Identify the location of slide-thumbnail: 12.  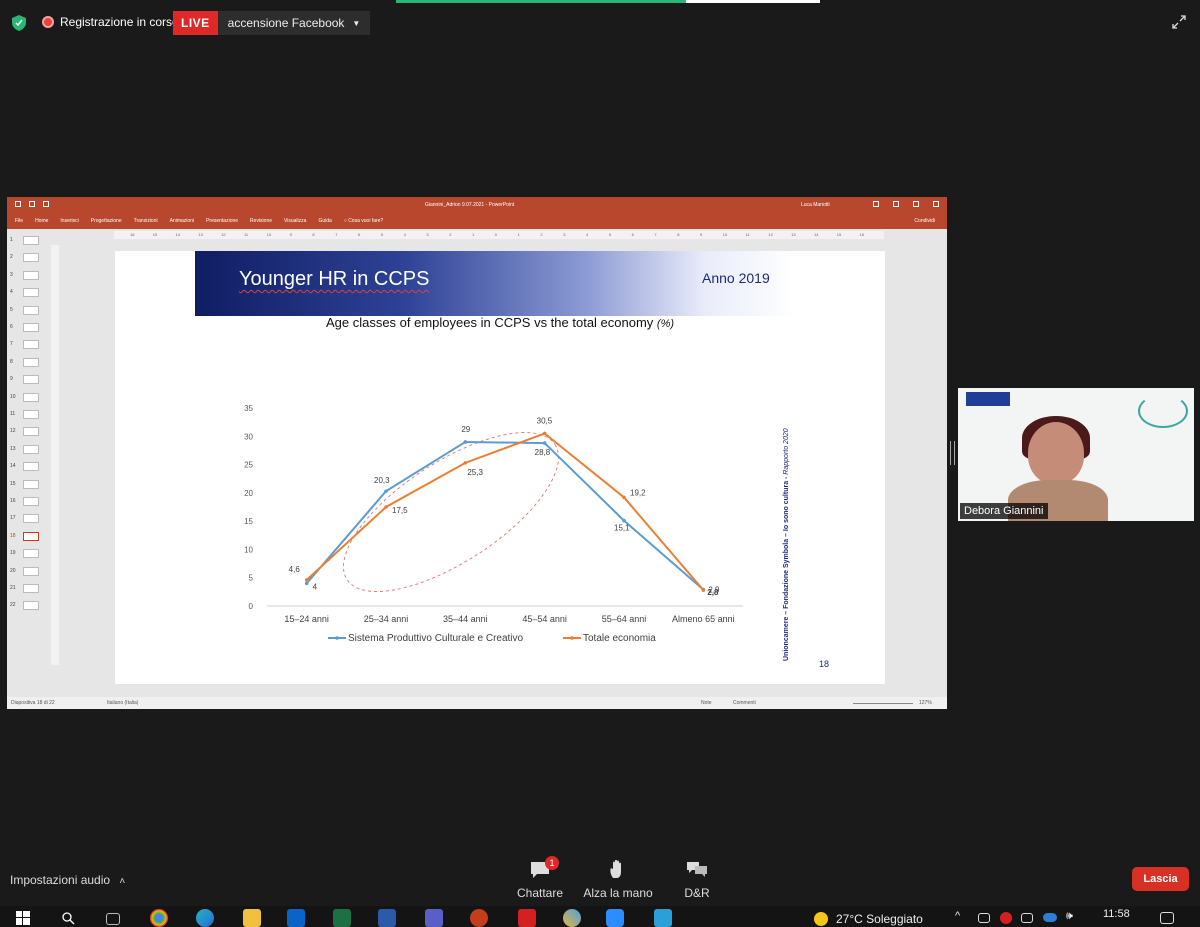
(29, 432).